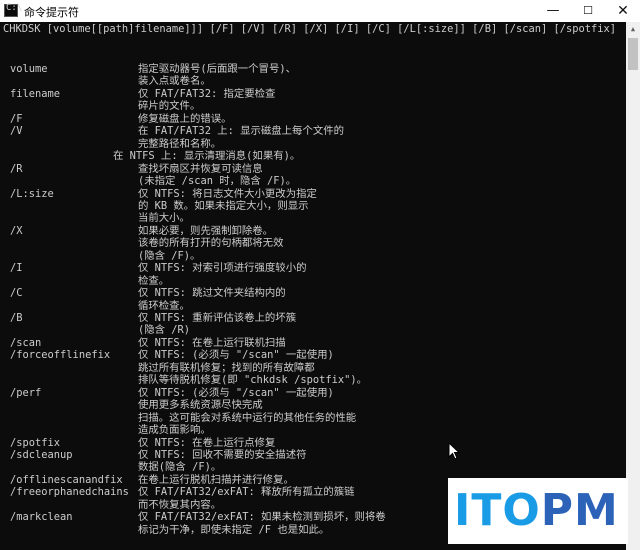 This screenshot has width=640, height=550. What do you see at coordinates (16, 293) in the screenshot?
I see `option-name: /C` at bounding box center [16, 293].